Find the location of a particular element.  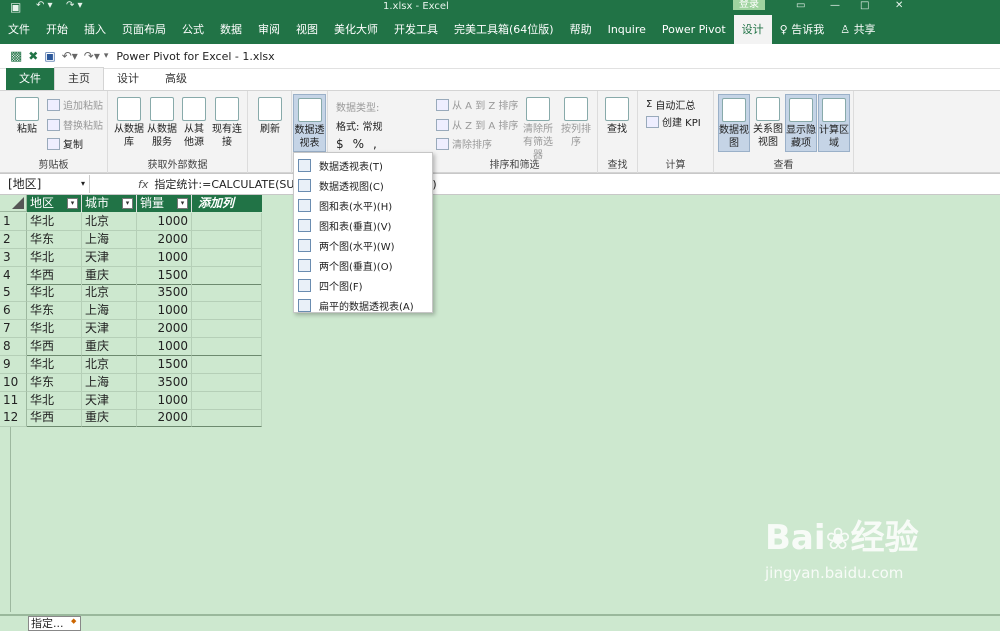

menu-item-two-charts-horizontal: 两个图(水平)(W) is located at coordinates (363, 245).